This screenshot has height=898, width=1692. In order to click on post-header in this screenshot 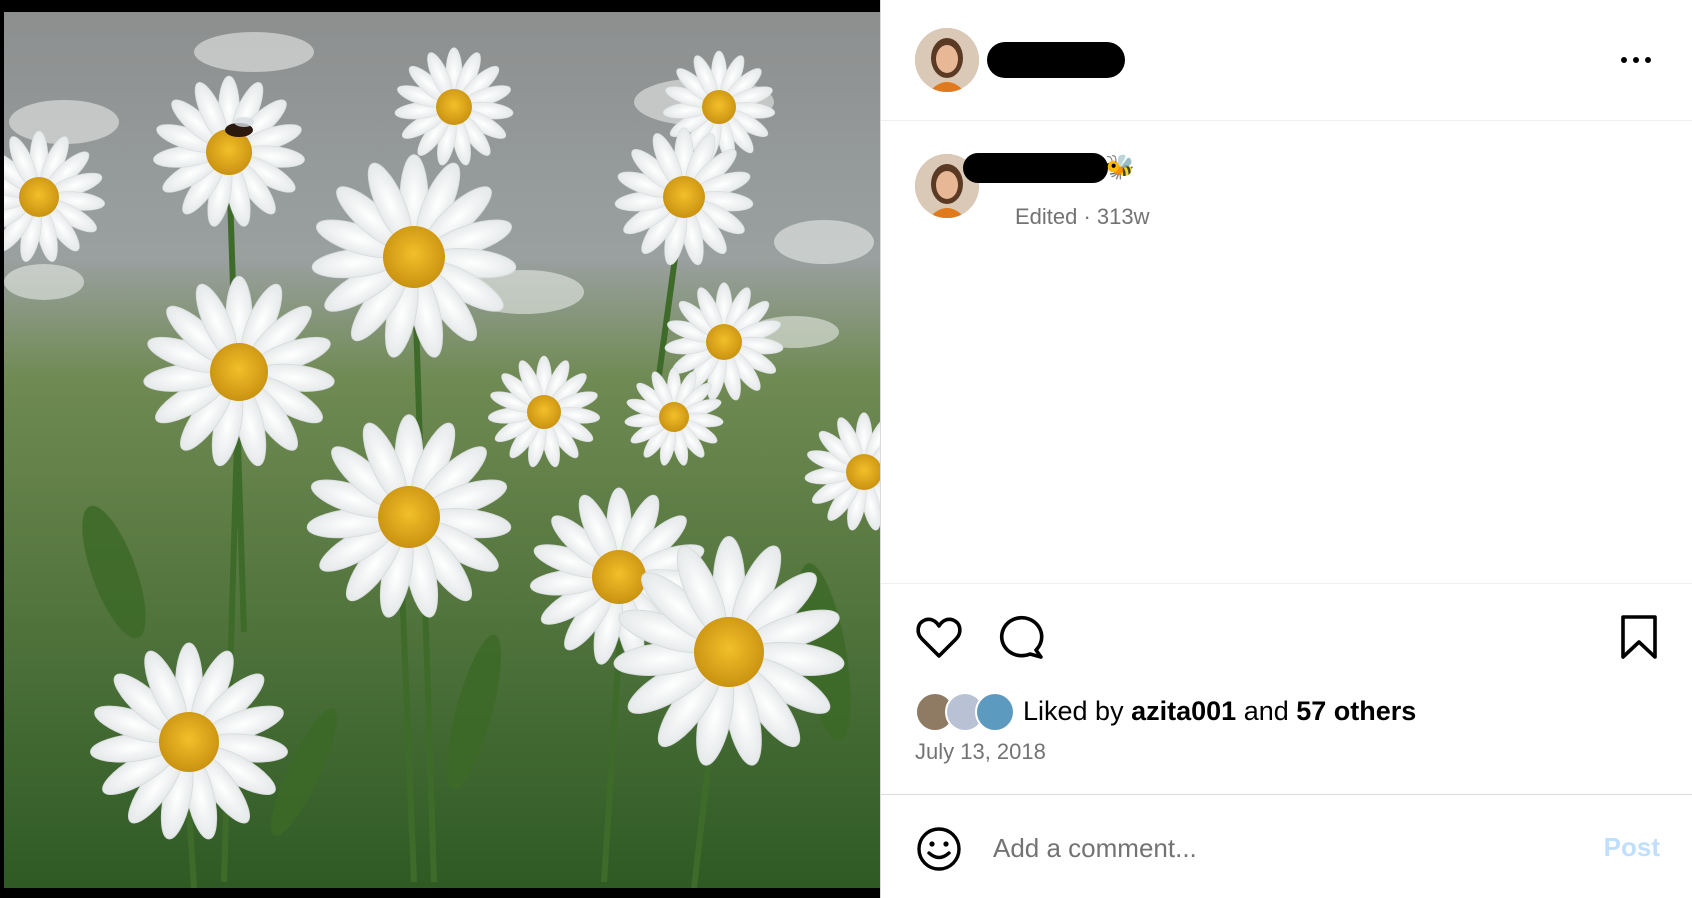, I will do `click(1286, 60)`.